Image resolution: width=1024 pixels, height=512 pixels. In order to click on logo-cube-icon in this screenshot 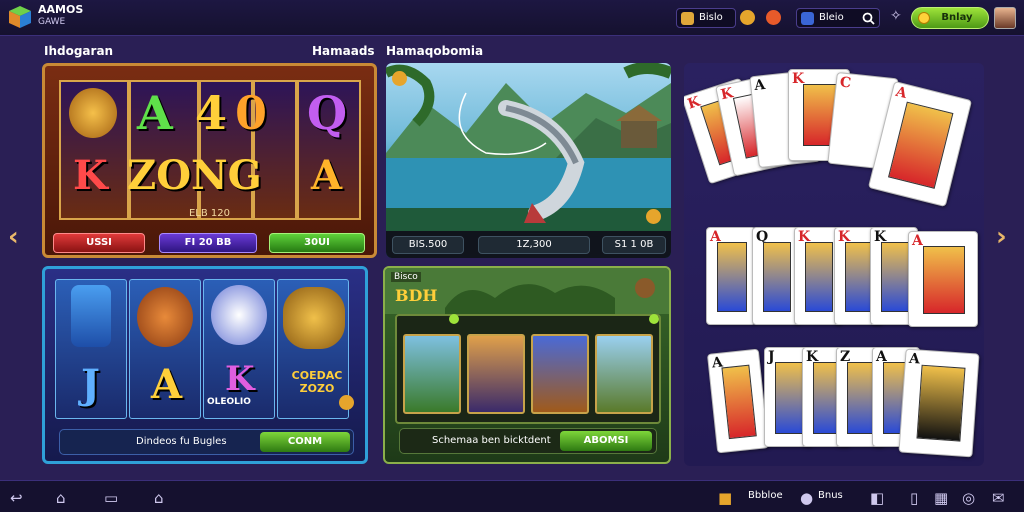, I will do `click(20, 17)`.